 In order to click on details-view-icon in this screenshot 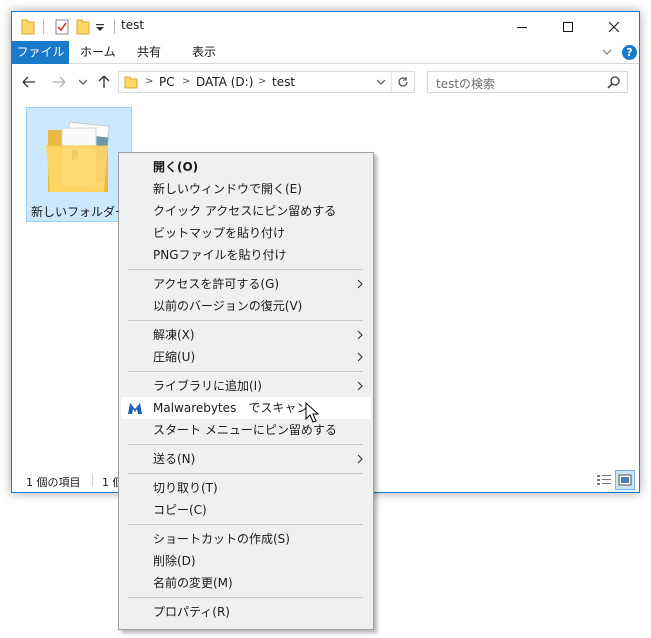, I will do `click(604, 480)`.